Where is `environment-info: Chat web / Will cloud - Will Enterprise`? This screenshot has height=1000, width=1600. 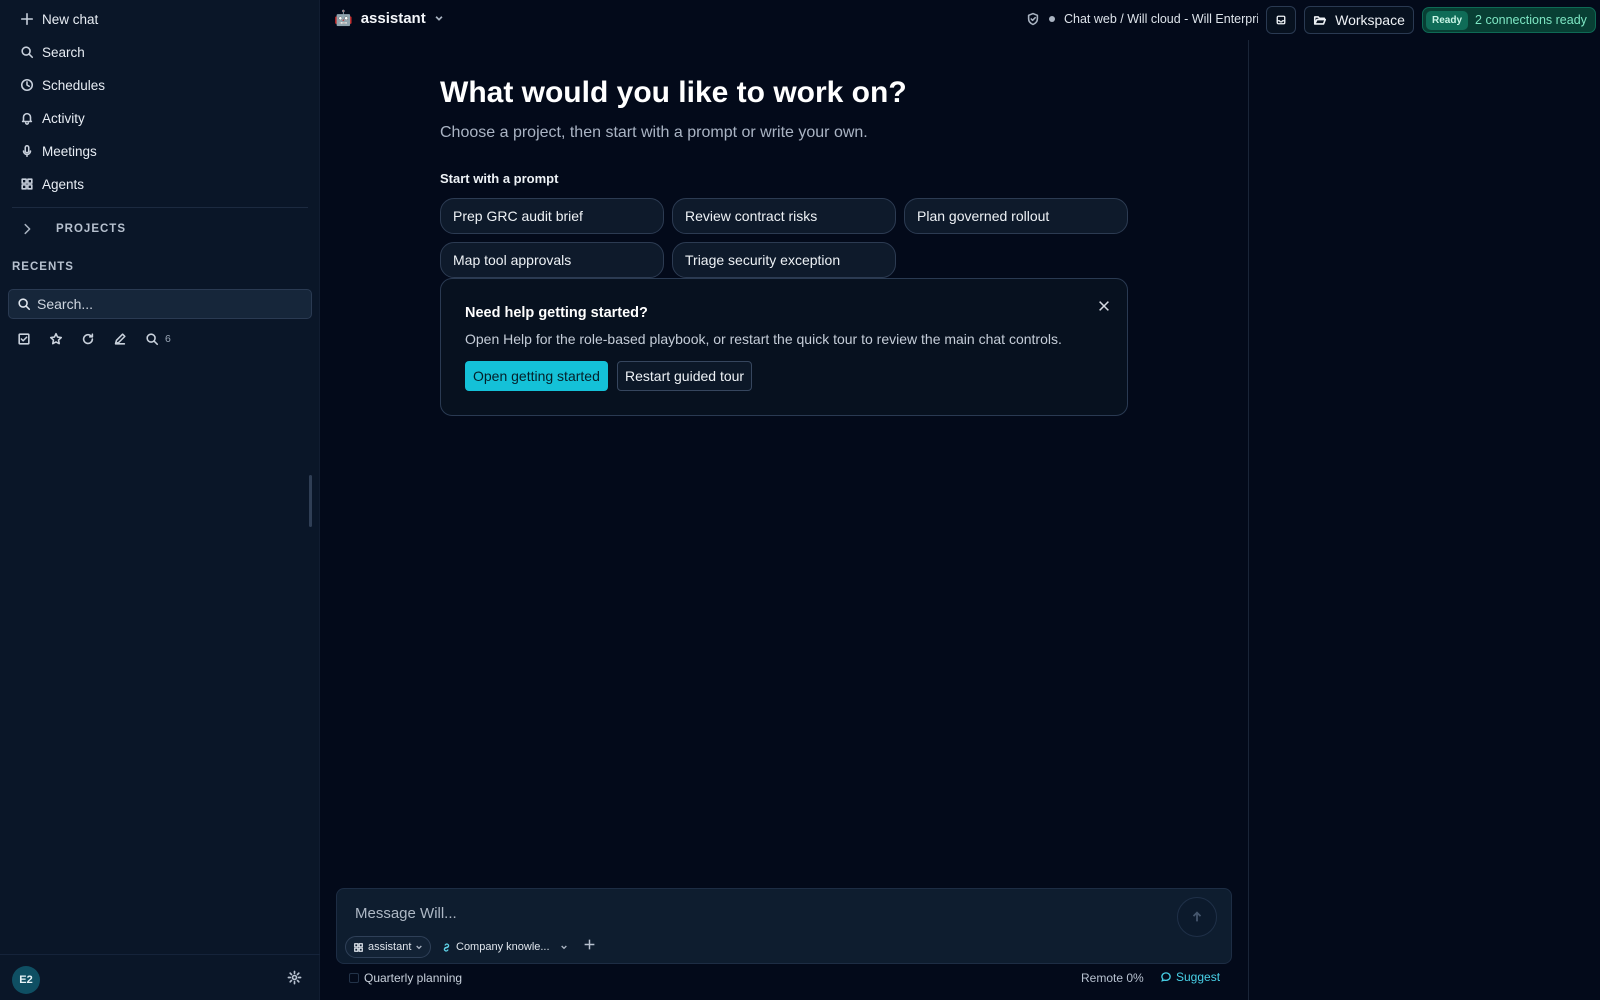
environment-info: Chat web / Will cloud - Will Enterprise is located at coordinates (1142, 19).